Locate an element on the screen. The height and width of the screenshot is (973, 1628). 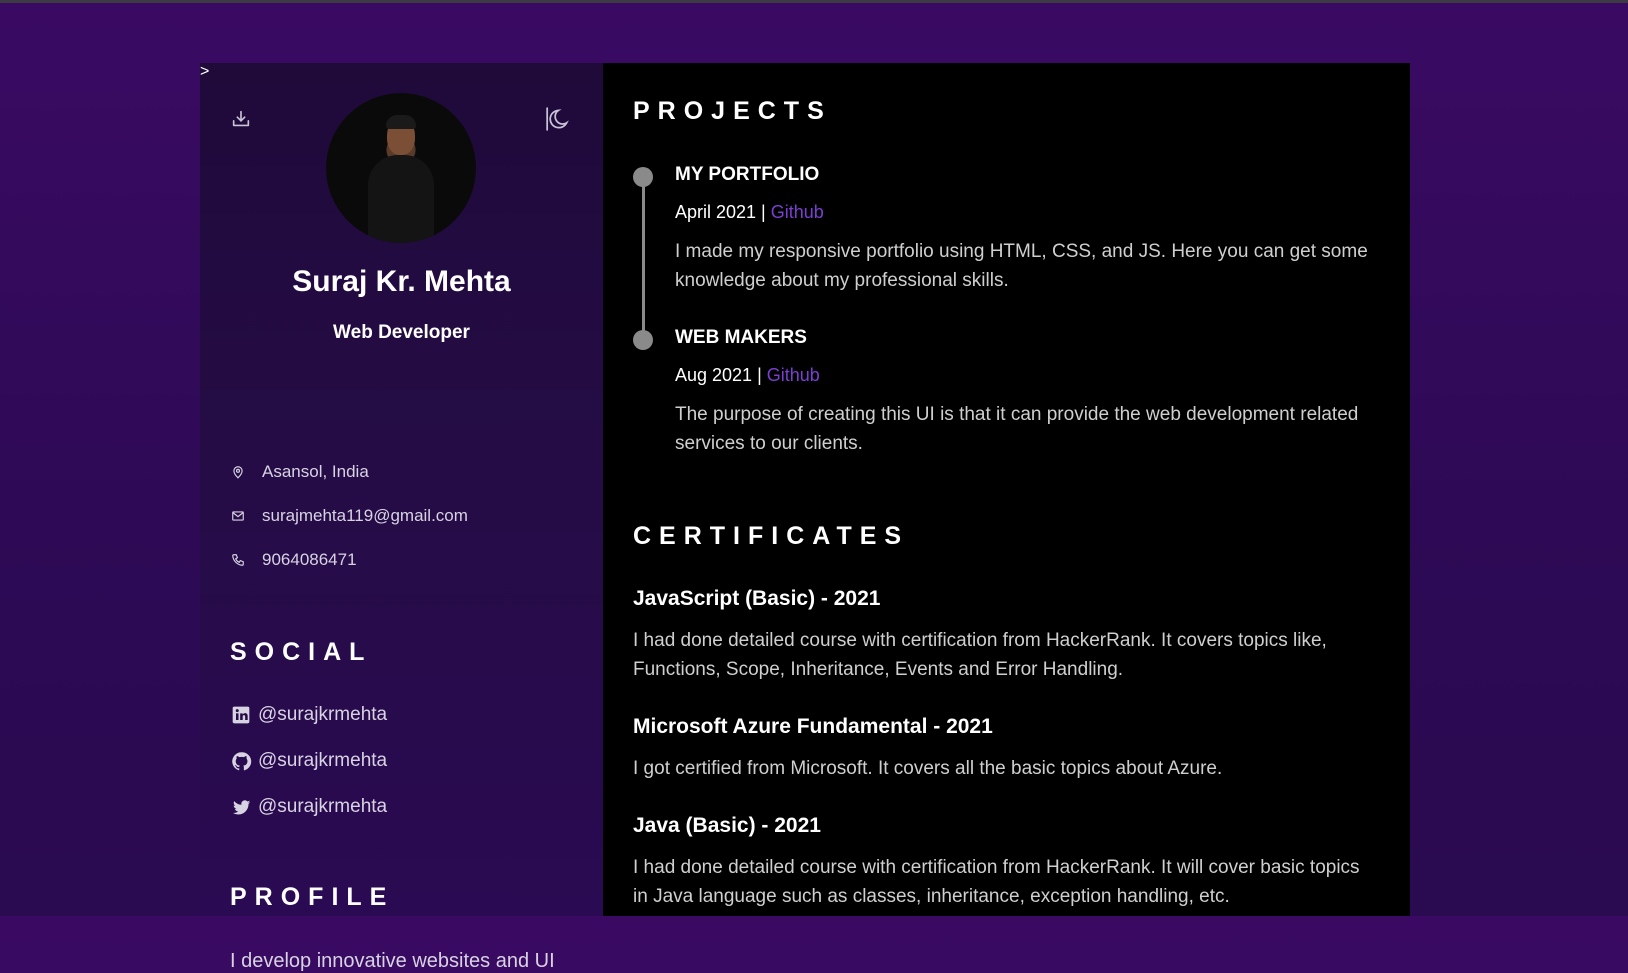
project-title: WEB MAKERS is located at coordinates (741, 337).